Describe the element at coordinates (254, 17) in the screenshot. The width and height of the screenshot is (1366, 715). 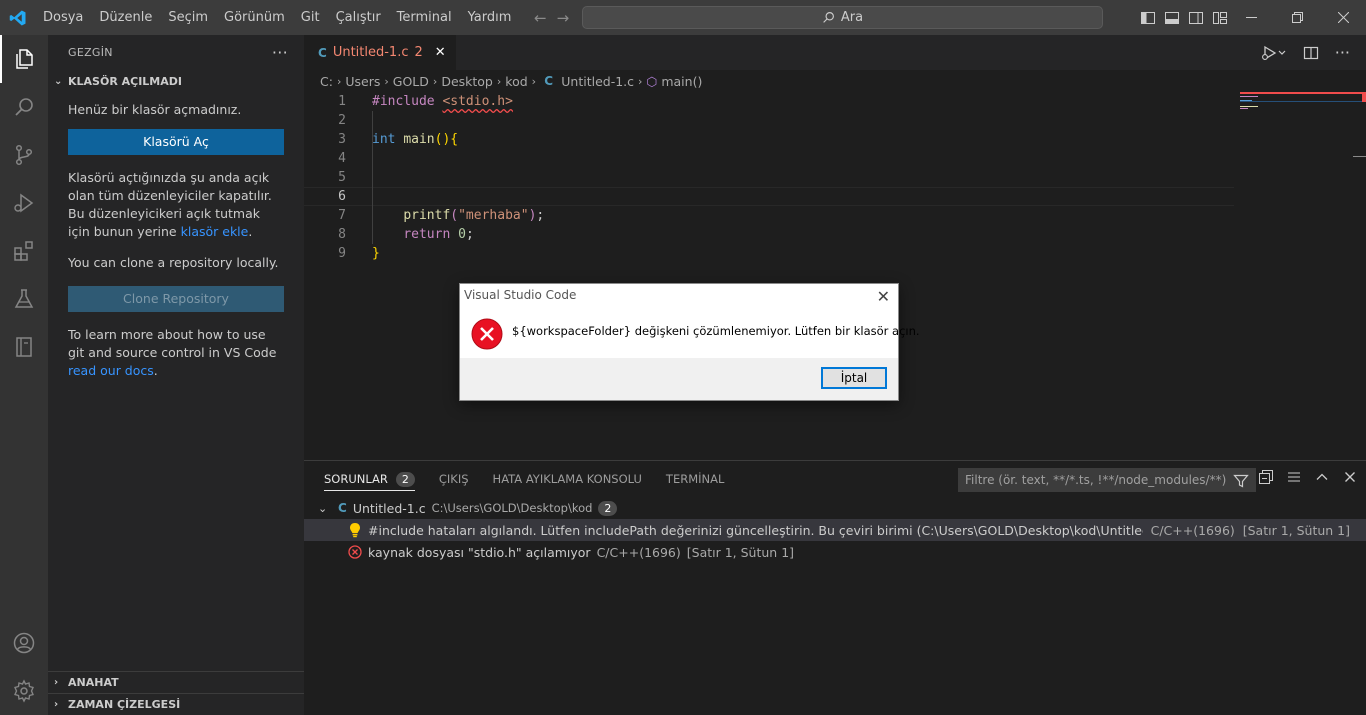
I see `menu-view: Görünüm` at that location.